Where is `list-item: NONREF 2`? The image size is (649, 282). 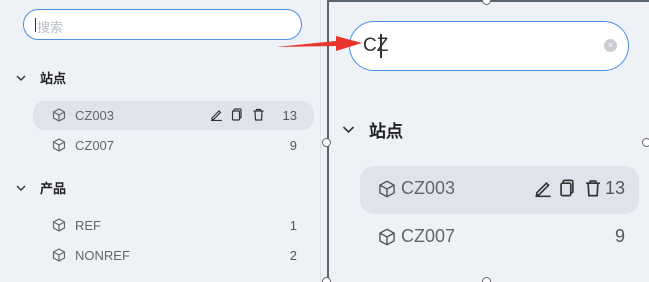
list-item: NONREF 2 is located at coordinates (173, 255).